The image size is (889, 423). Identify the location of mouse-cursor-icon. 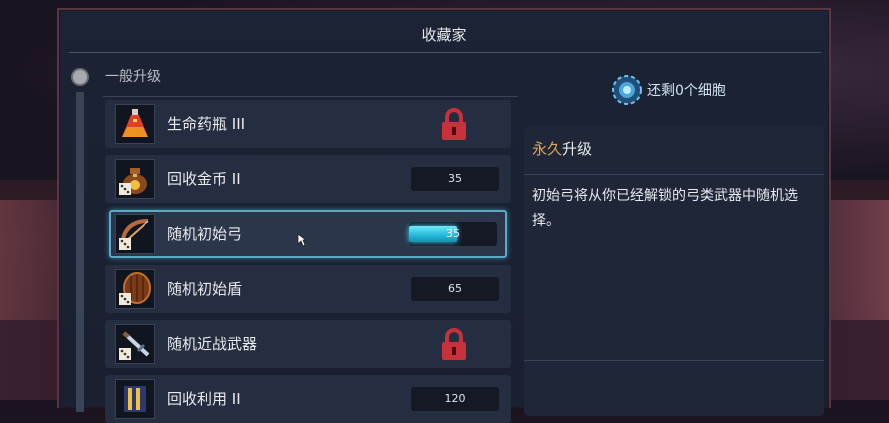
(302, 239).